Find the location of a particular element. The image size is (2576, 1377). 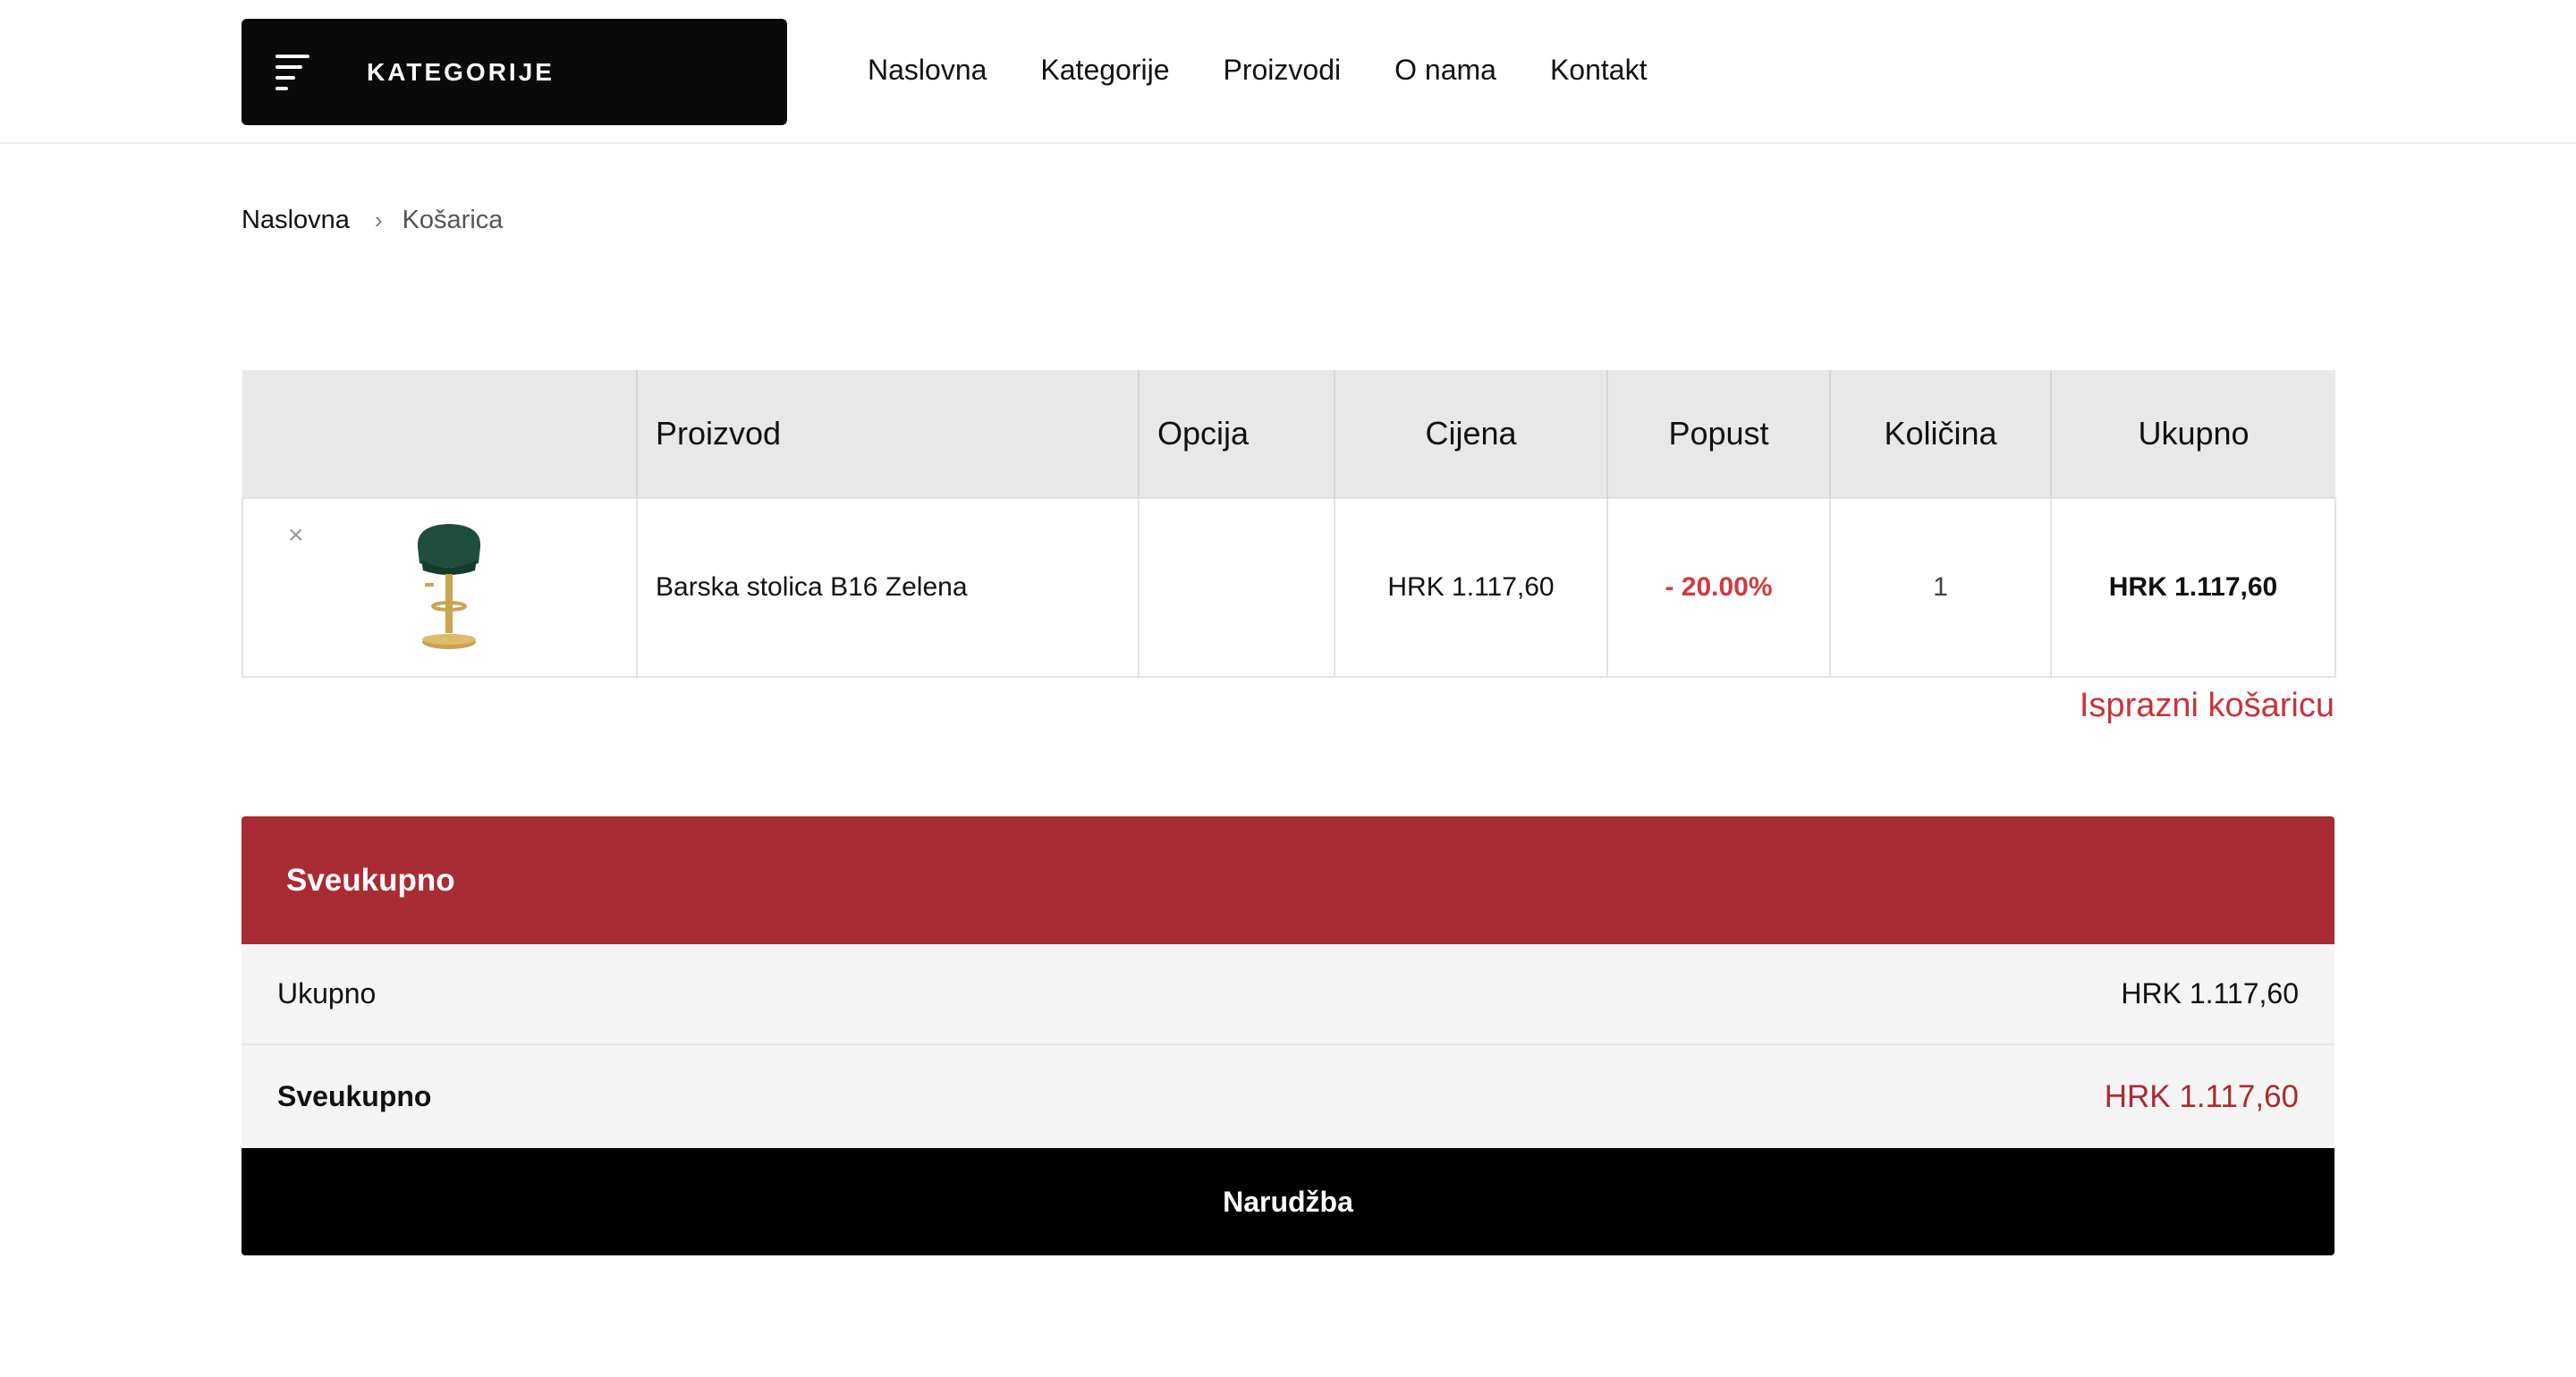

empty-cart-link: Isprazni košaricu is located at coordinates (2207, 706).